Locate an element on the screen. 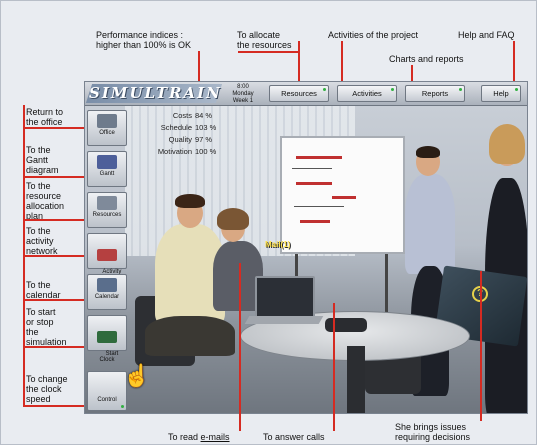 The image size is (537, 445). whiteboard-gantt is located at coordinates (342, 195).